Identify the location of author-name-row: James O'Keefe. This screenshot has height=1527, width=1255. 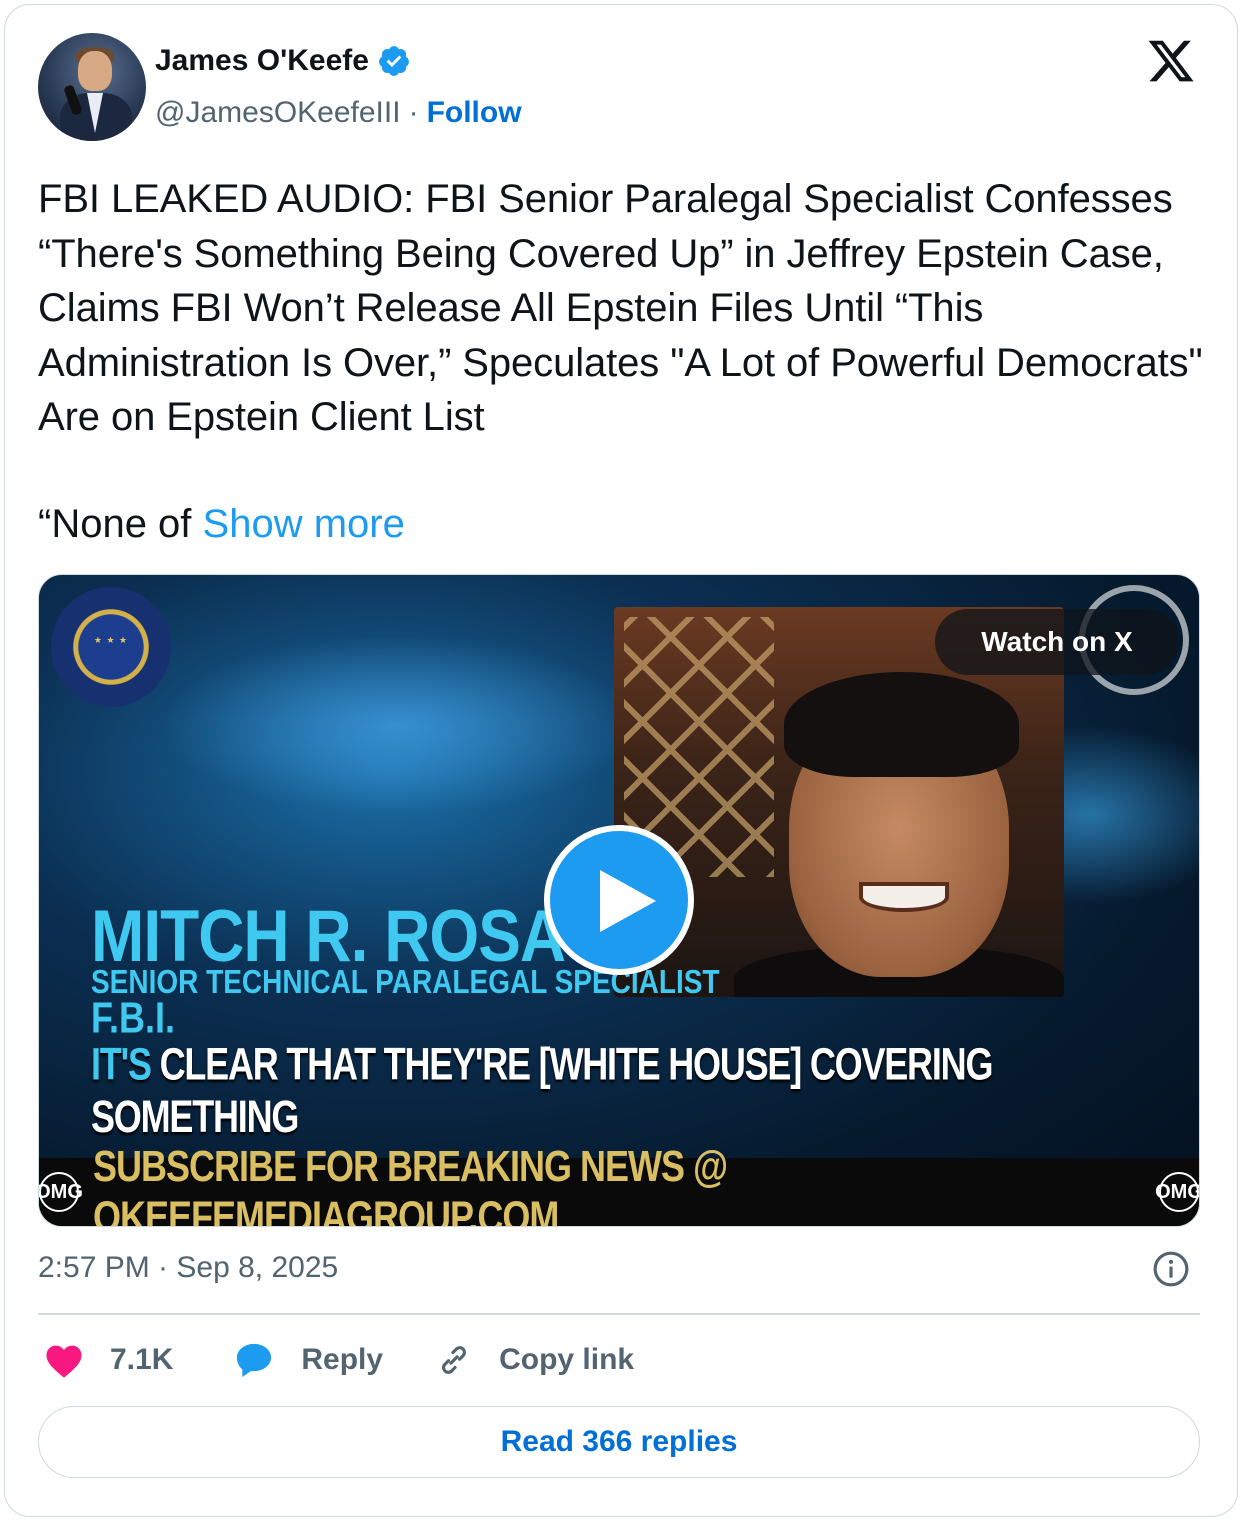
(283, 61).